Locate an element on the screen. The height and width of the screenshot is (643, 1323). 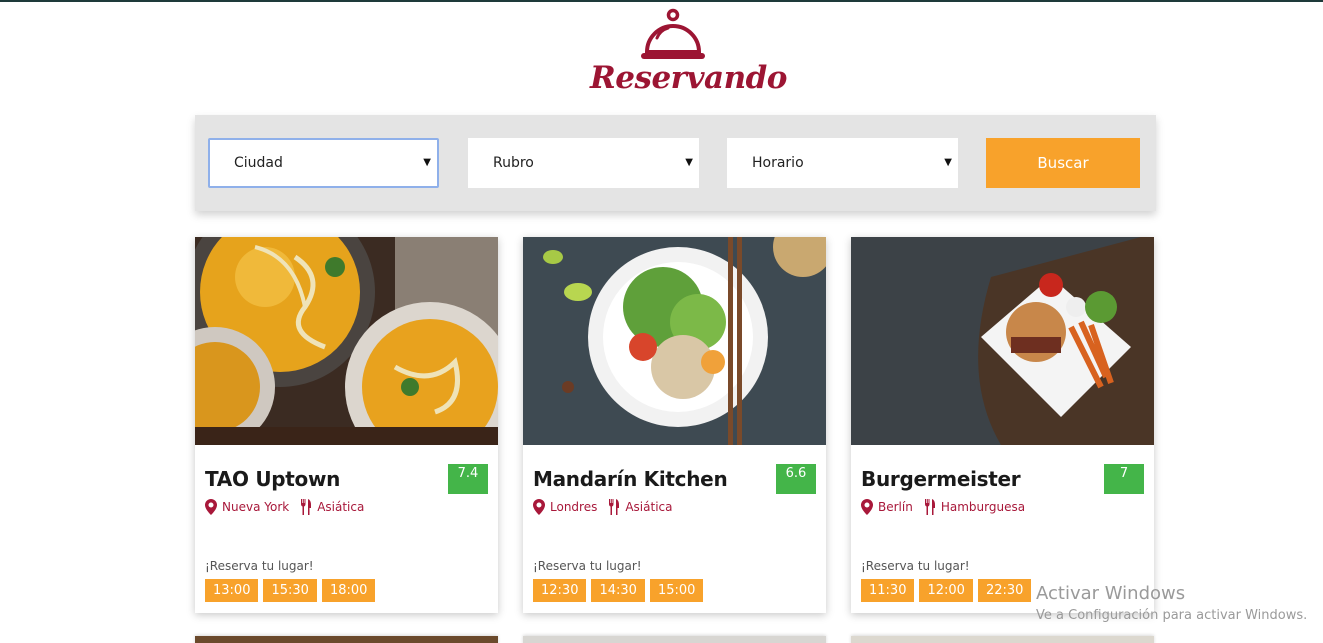
restaurant-name: Mandarín Kitchen is located at coordinates (630, 479).